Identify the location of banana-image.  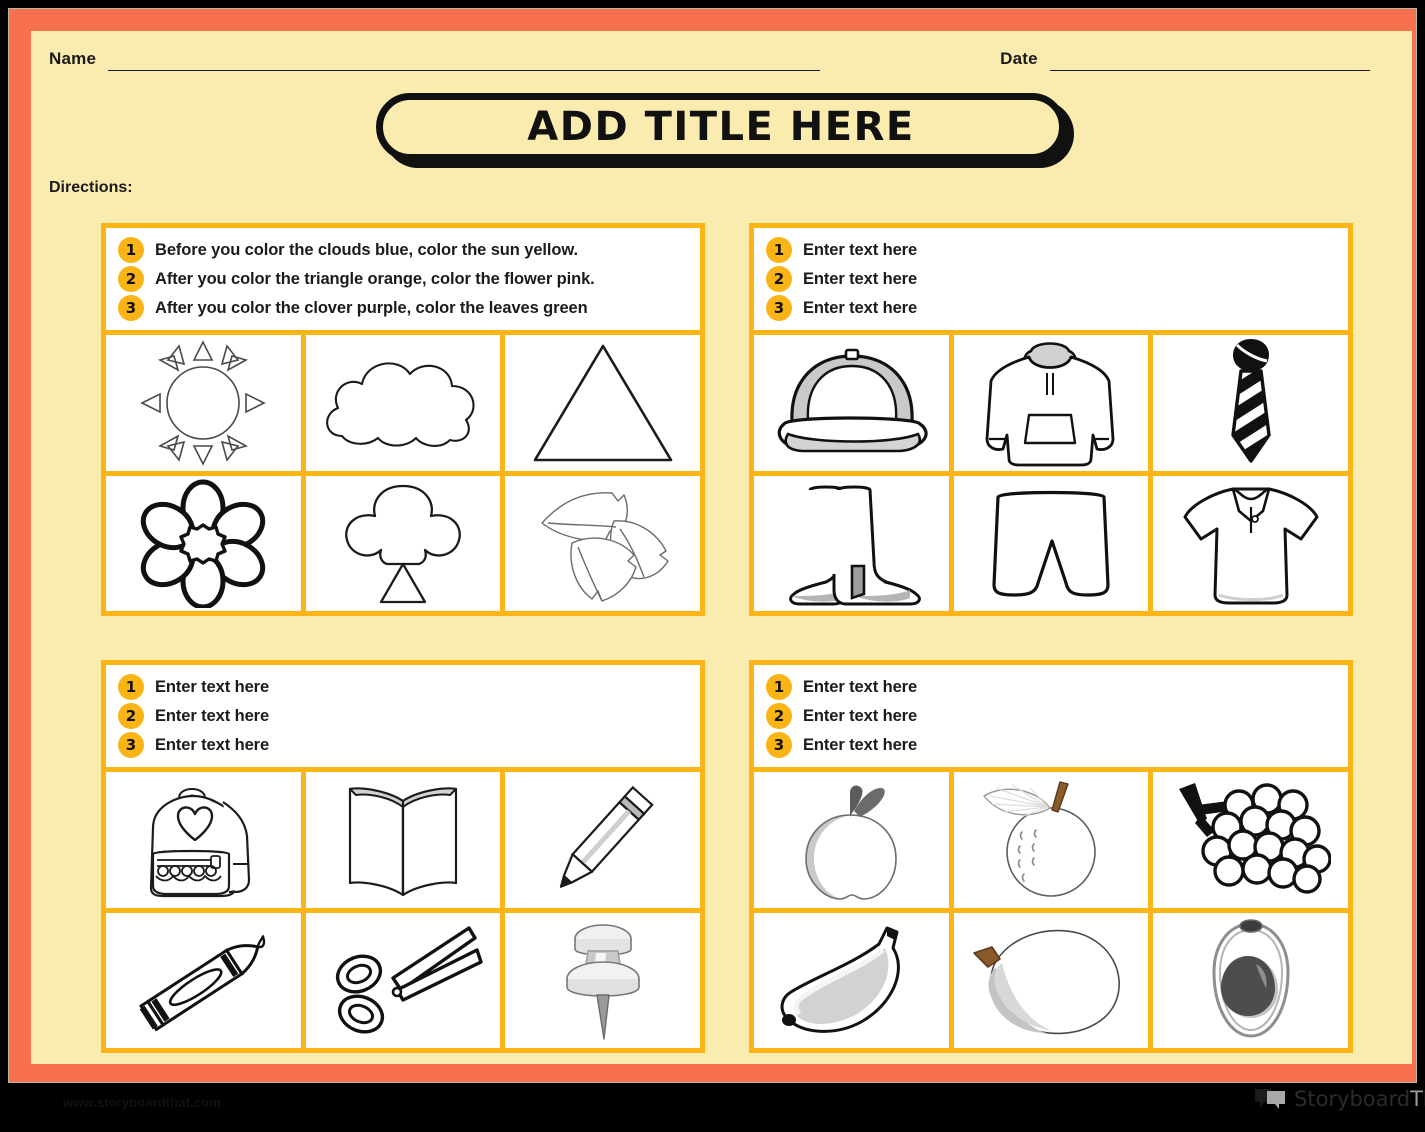
(851, 980).